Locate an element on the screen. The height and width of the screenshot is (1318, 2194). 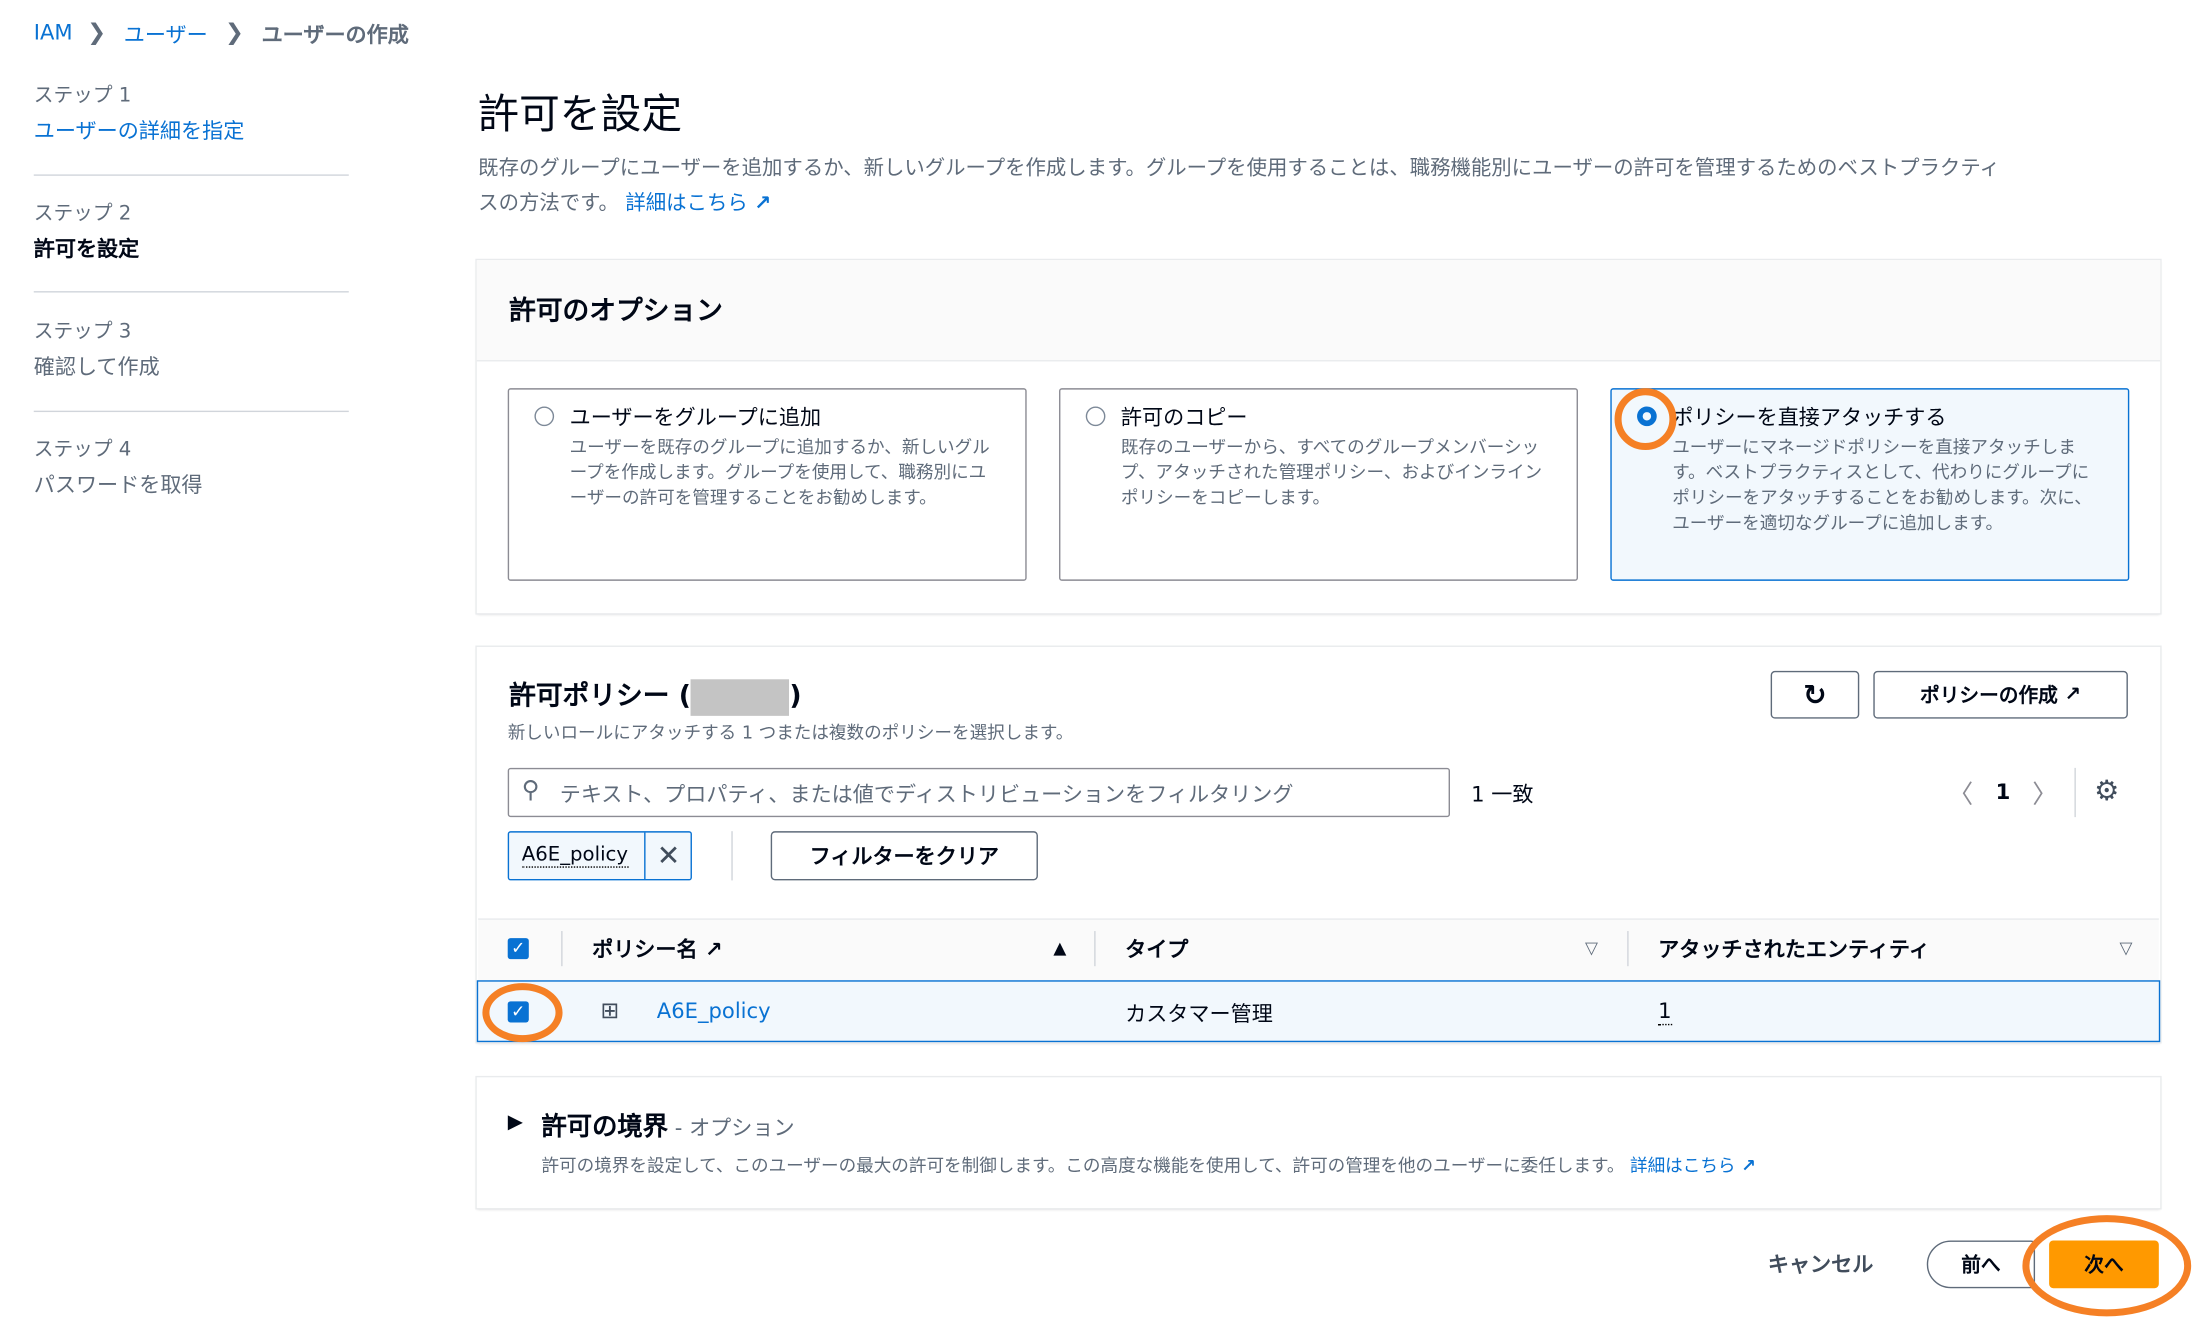
refresh-icon: ↻ is located at coordinates (1815, 694).